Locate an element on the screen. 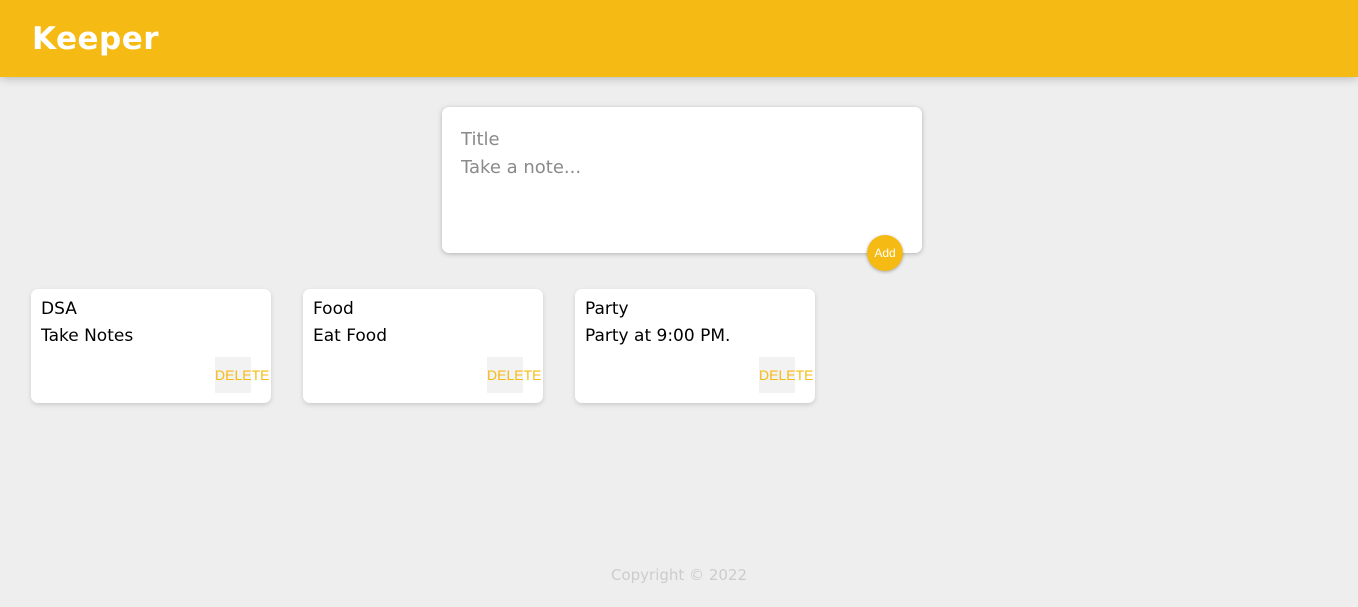  app-header: Keeper is located at coordinates (679, 38).